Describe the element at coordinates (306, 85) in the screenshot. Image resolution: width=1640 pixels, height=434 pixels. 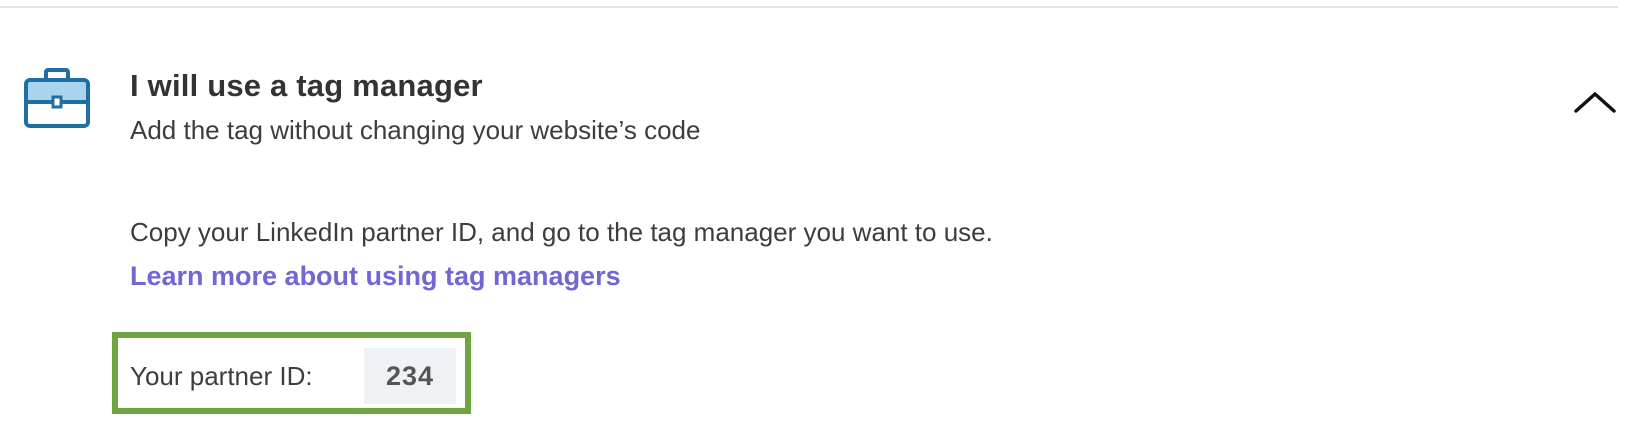
I see `option-title: I will use a tag manager` at that location.